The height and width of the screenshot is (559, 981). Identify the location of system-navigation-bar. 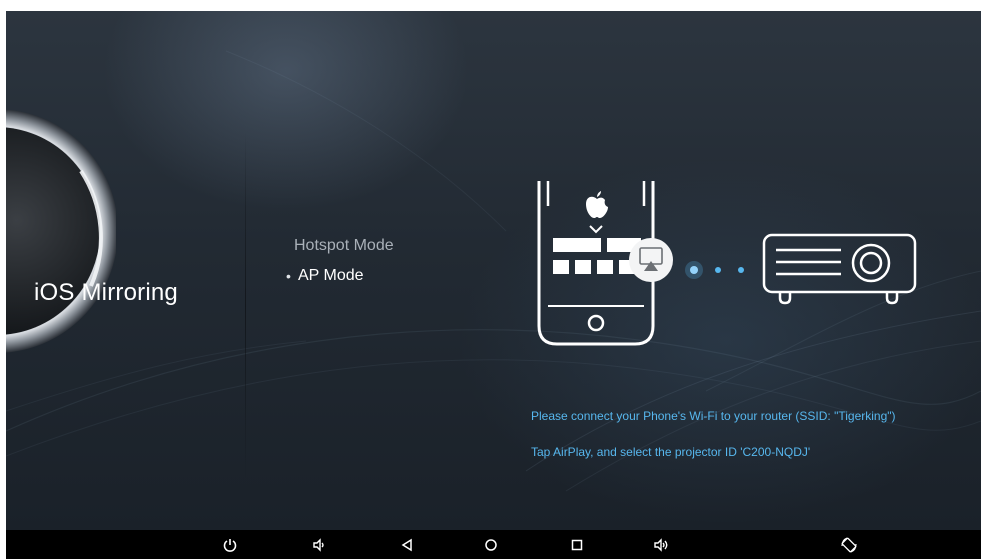
(493, 544).